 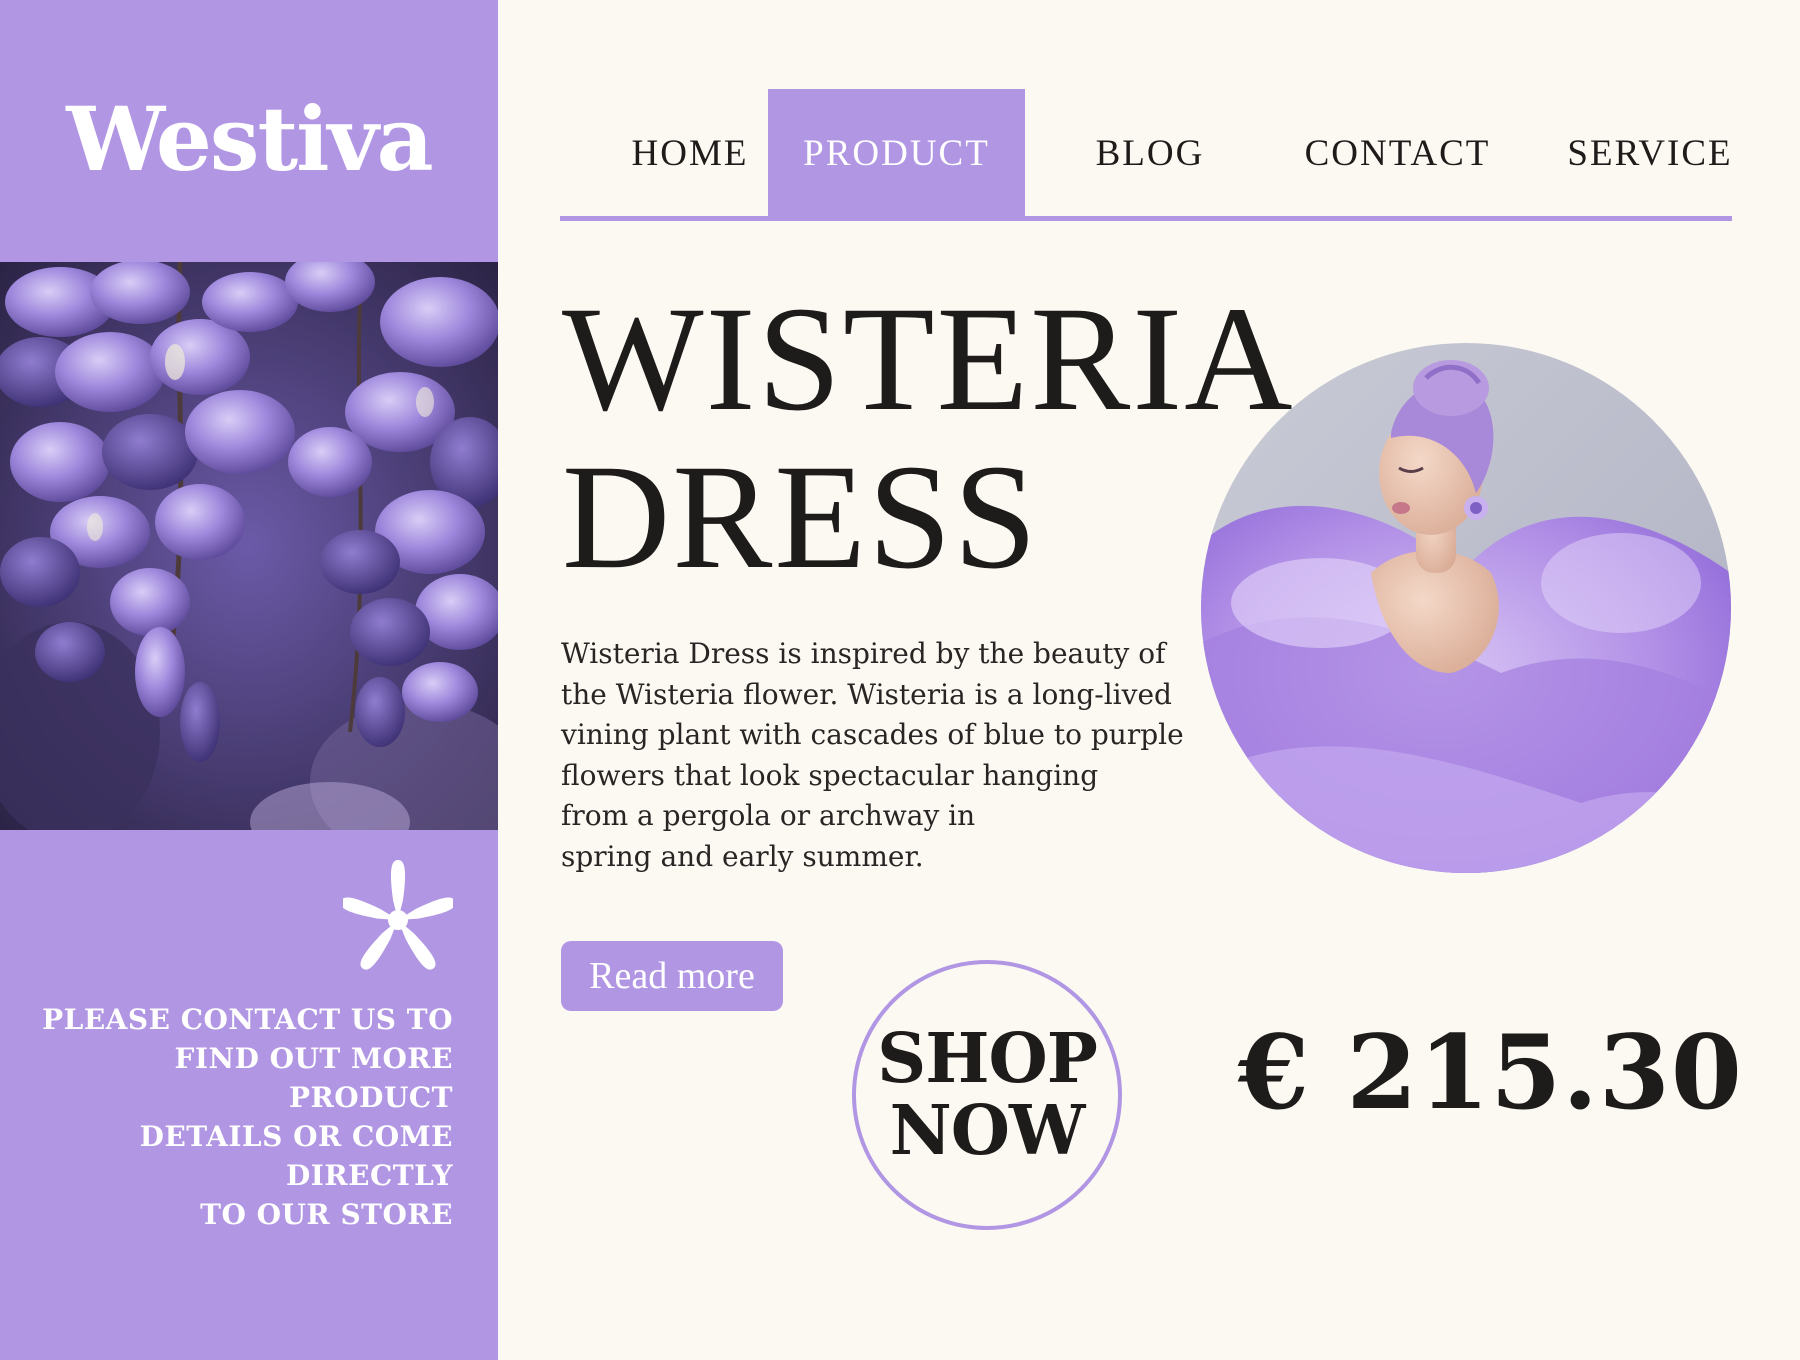 What do you see at coordinates (296, 1156) in the screenshot?
I see `contact-note-line: DETAILS OR COME DIRECTLY` at bounding box center [296, 1156].